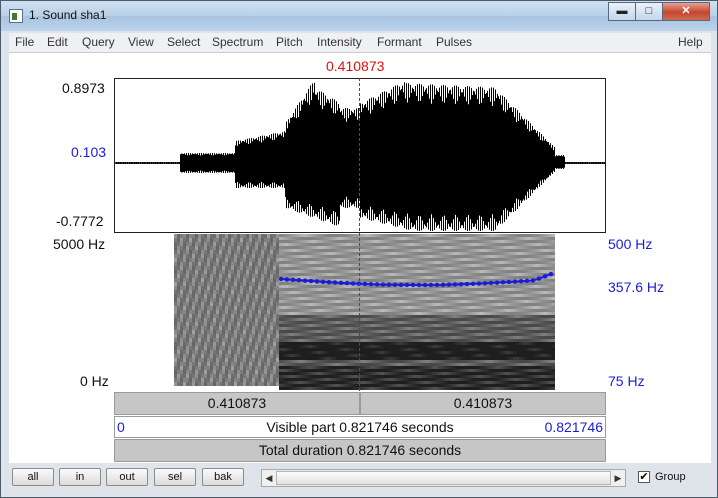 The image size is (718, 498). What do you see at coordinates (183, 42) in the screenshot?
I see `menu-select: Select` at bounding box center [183, 42].